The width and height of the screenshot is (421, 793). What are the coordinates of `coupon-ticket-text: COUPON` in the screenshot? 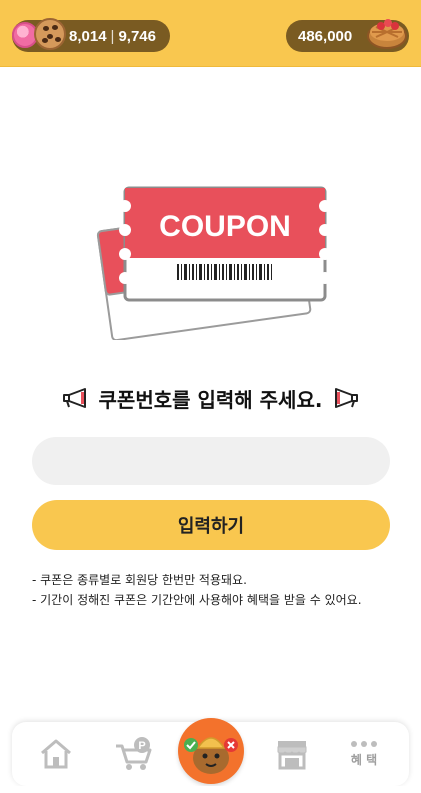 It's located at (225, 226).